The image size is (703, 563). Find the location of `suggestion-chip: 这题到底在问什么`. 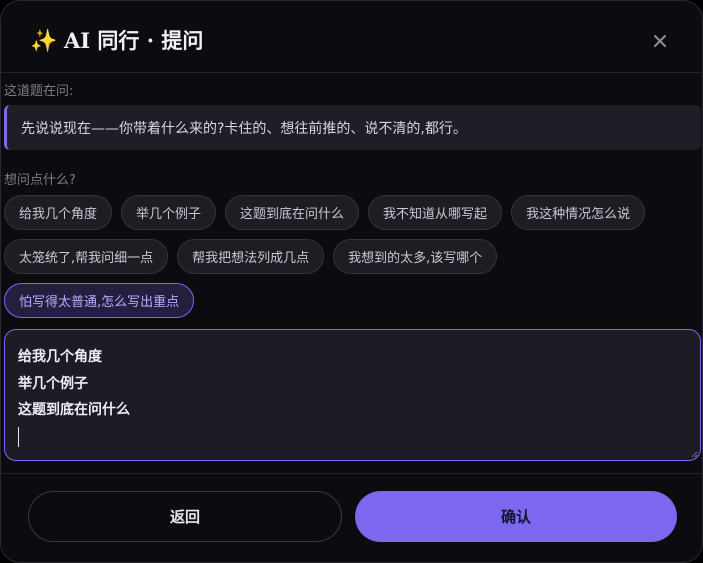

suggestion-chip: 这题到底在问什么 is located at coordinates (292, 212).